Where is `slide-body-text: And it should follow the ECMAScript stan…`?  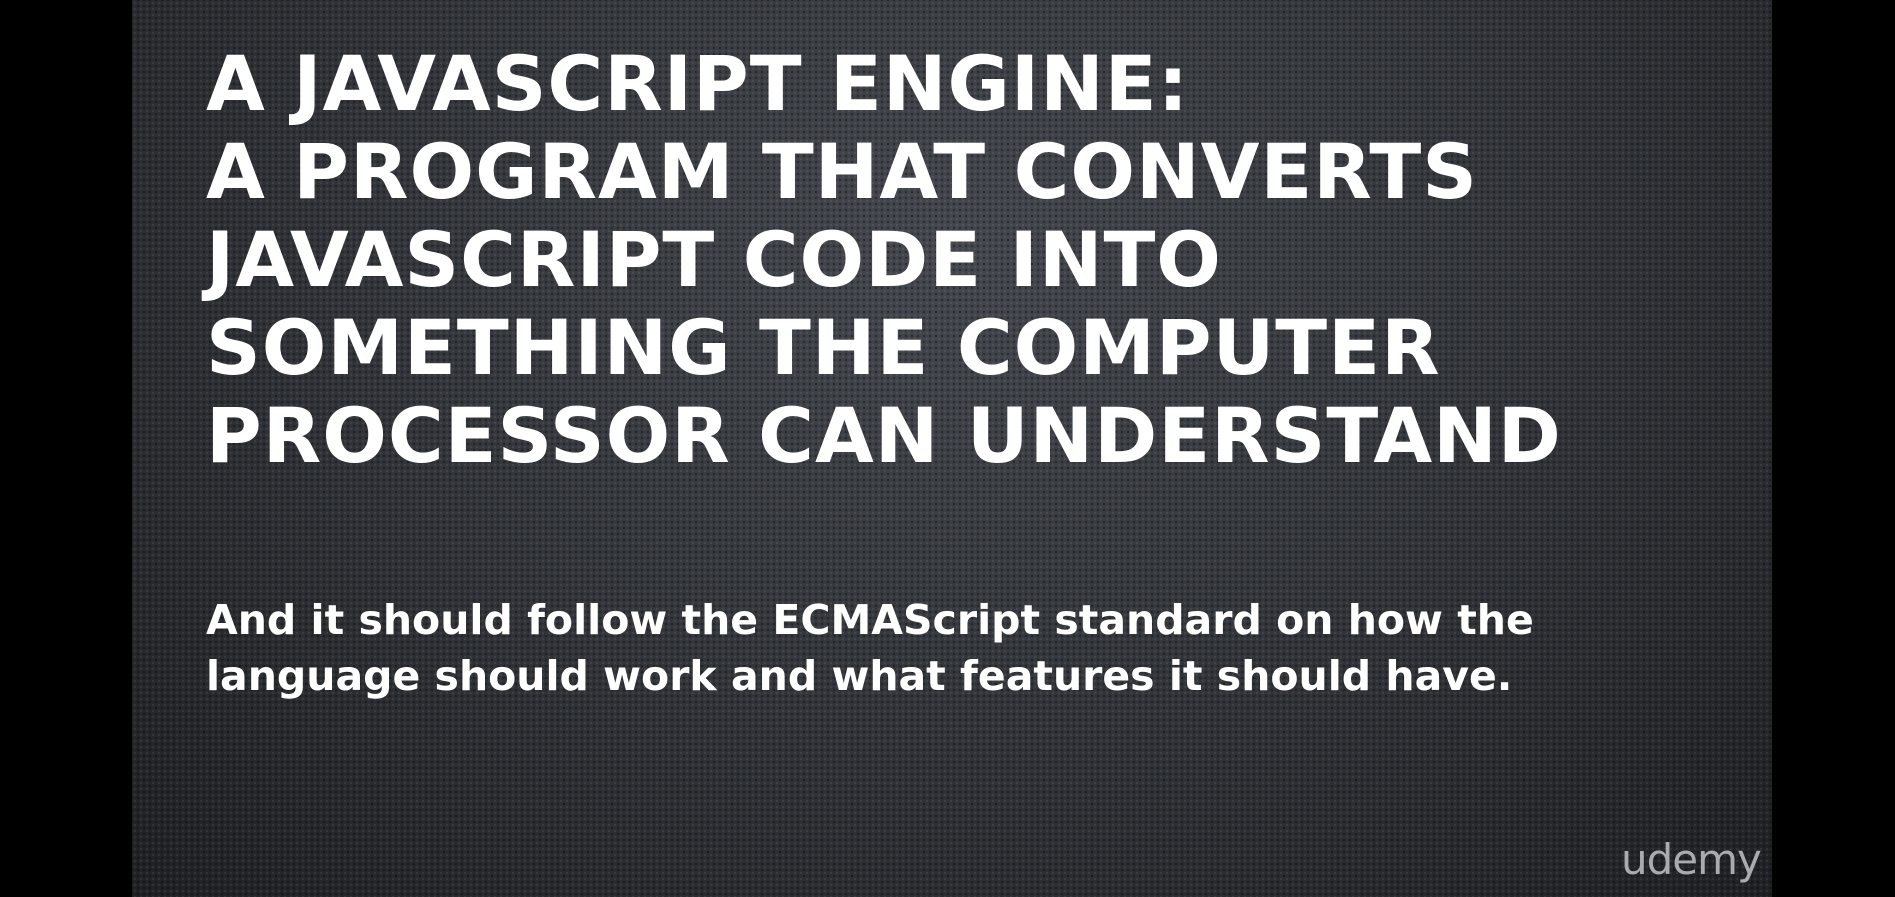
slide-body-text: And it should follow the ECMAScript stan… is located at coordinates (936, 648).